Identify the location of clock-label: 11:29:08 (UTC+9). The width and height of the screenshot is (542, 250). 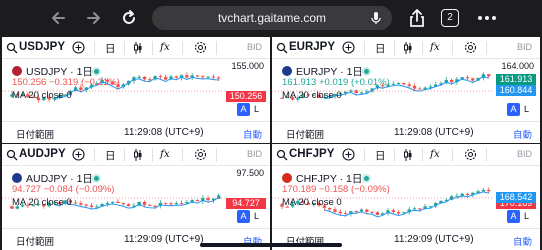
(434, 132).